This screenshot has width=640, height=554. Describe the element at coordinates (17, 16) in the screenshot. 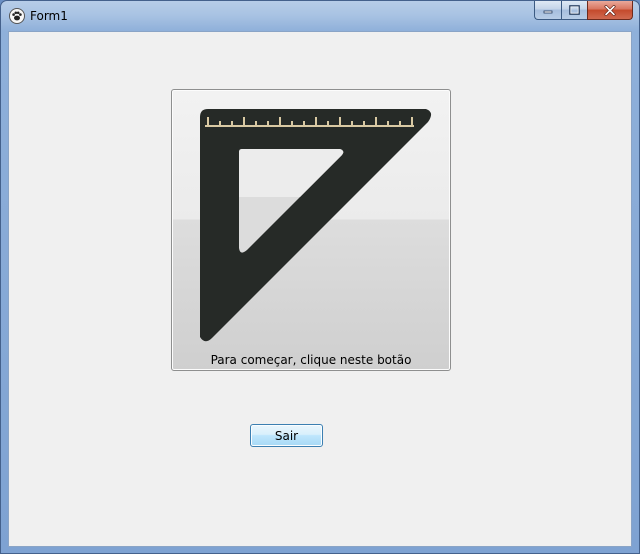

I see `paw-icon` at that location.